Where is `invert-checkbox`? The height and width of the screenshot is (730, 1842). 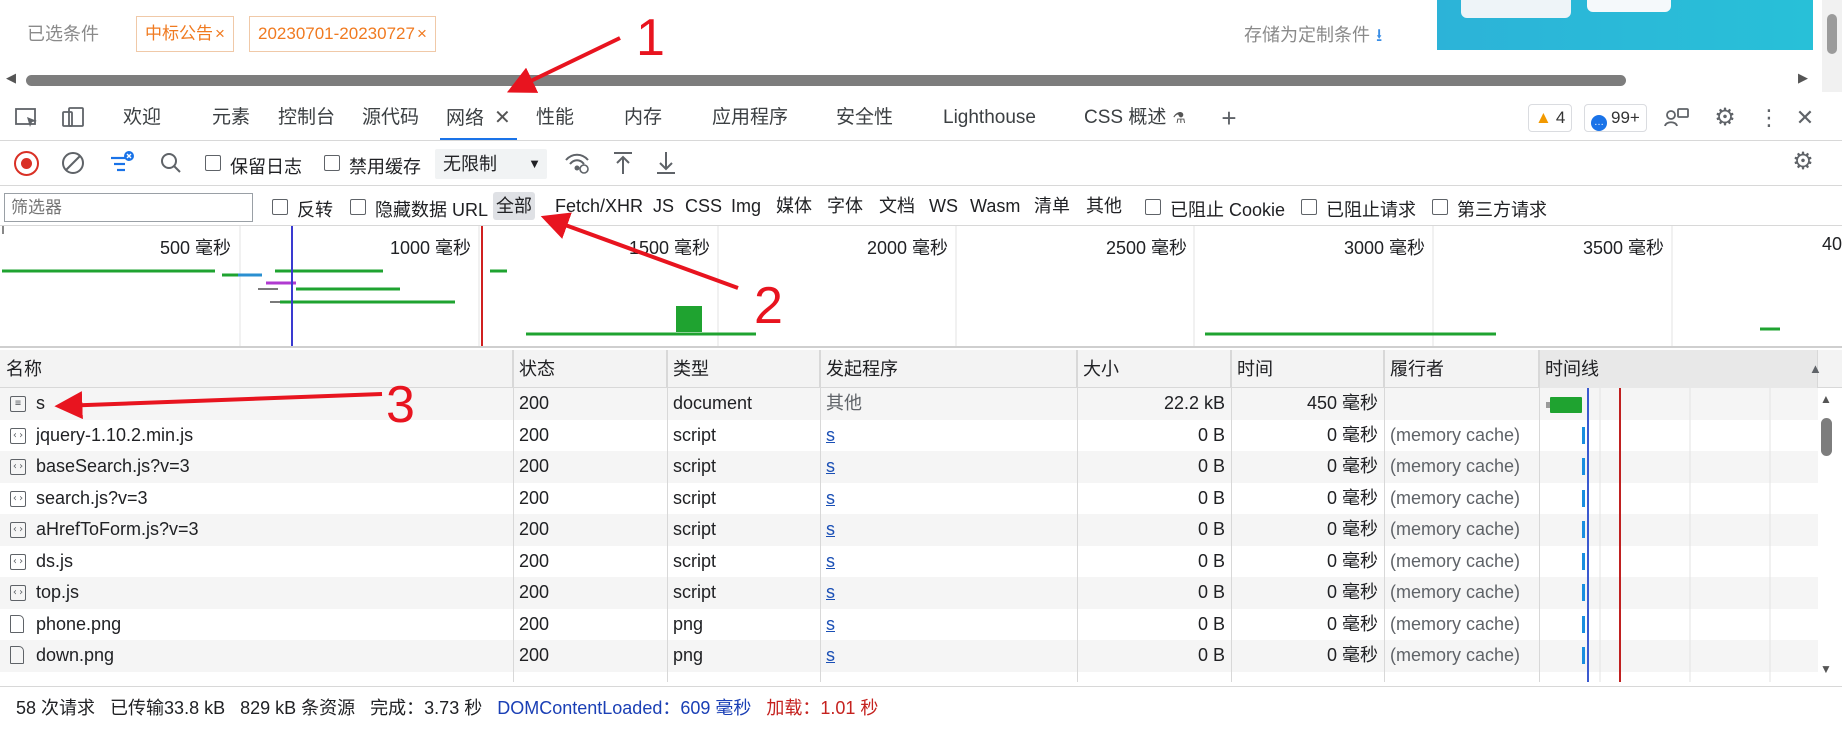
invert-checkbox is located at coordinates (280, 207).